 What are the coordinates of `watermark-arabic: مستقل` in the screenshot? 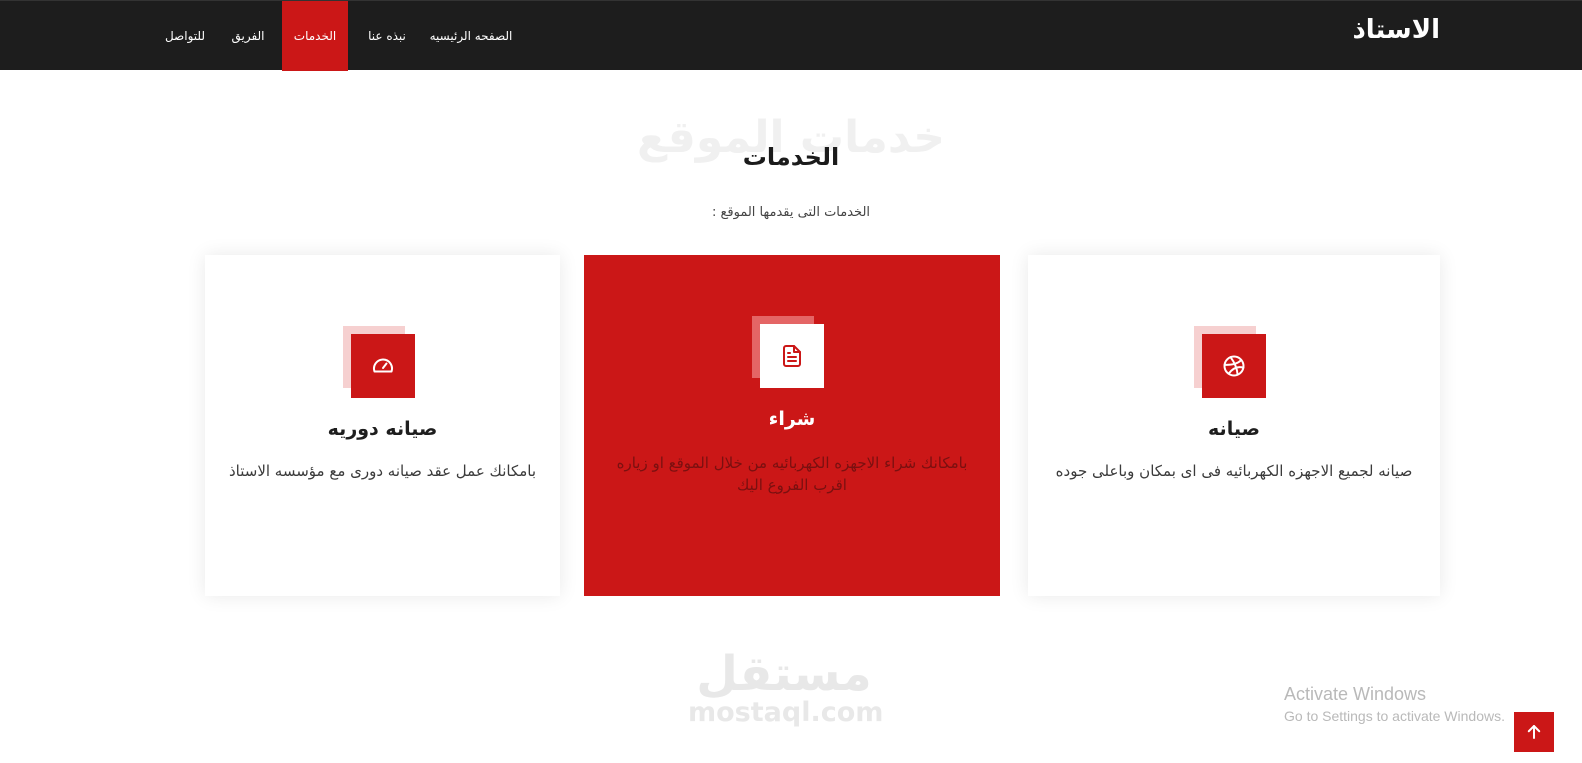 It's located at (784, 674).